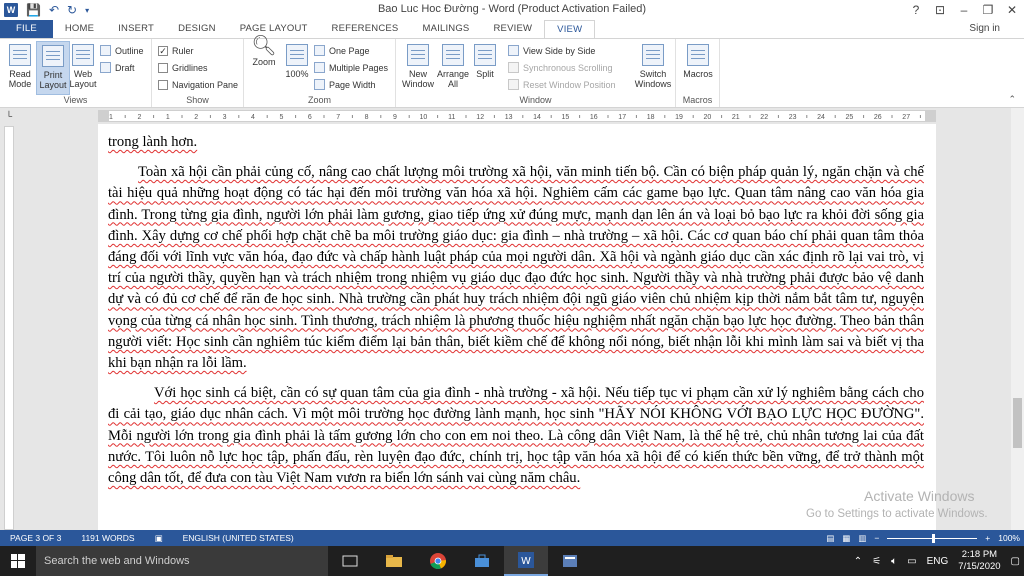 The width and height of the screenshot is (1024, 576). What do you see at coordinates (9, 328) in the screenshot?
I see `vertical-ruler` at bounding box center [9, 328].